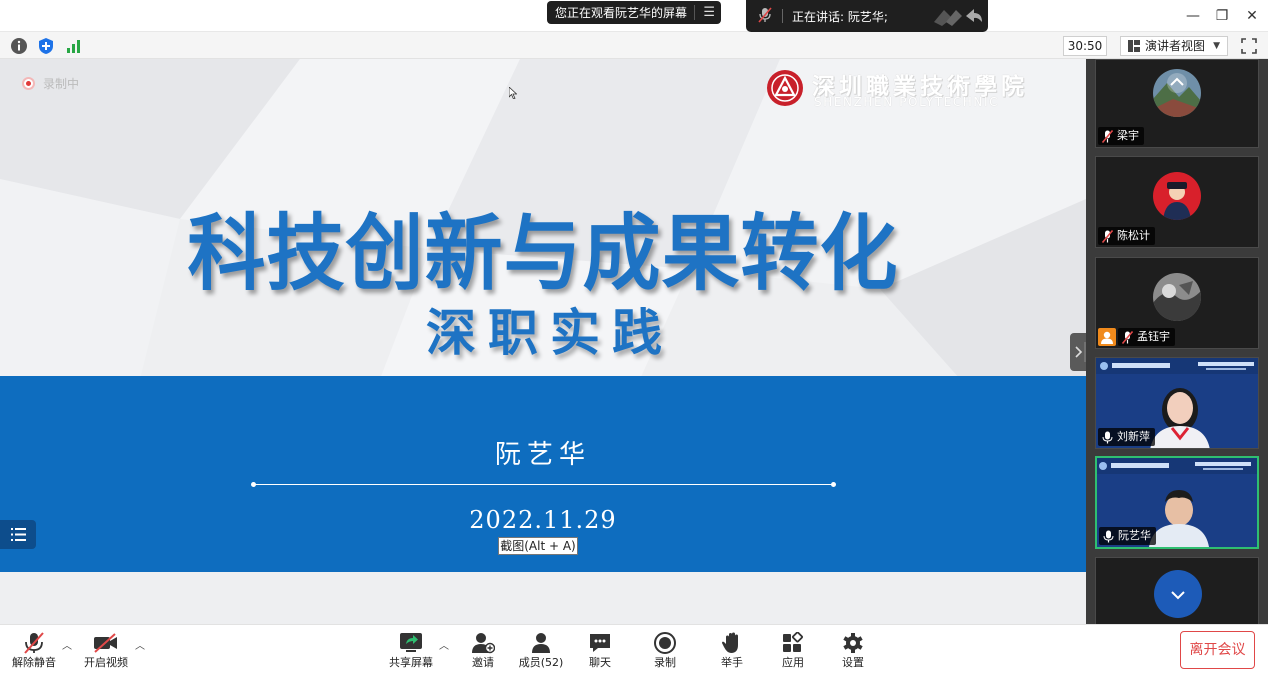  I want to click on unmute-label: 解除静音, so click(34, 662).